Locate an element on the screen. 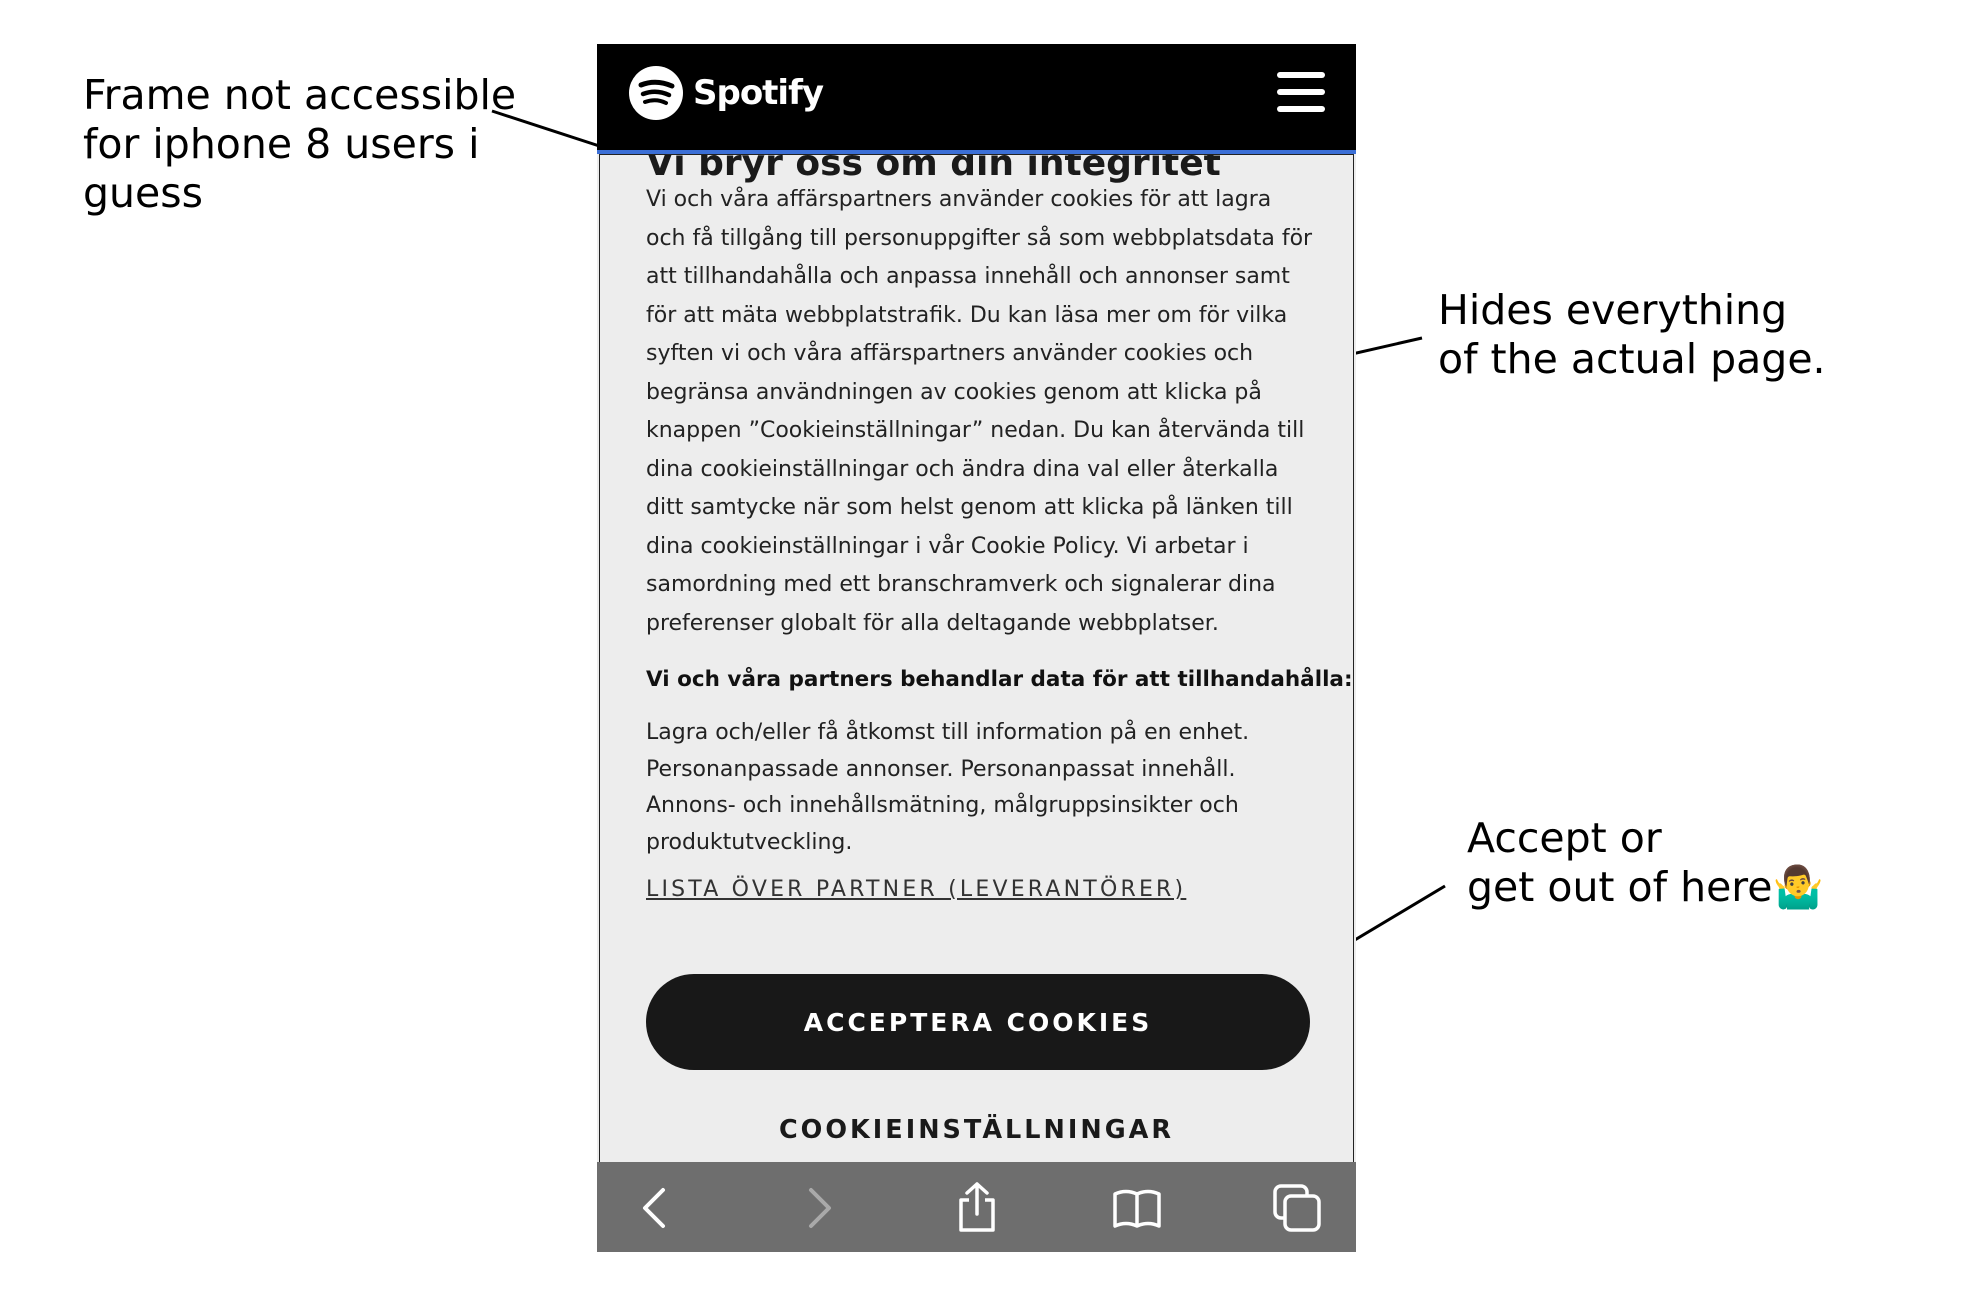  frame-annotation-line-2: for iphone 8 users i is located at coordinates (281, 144).